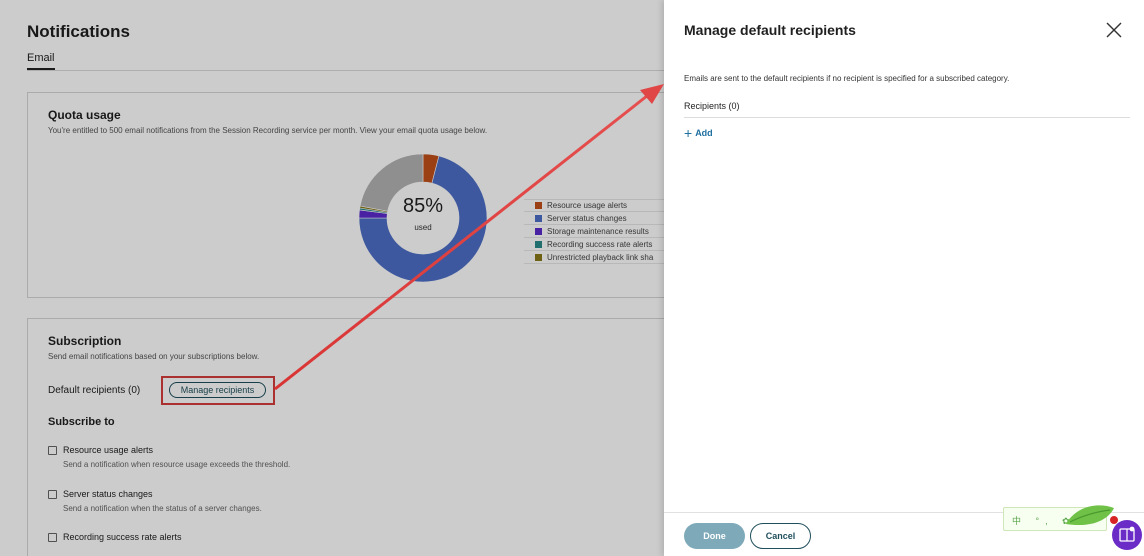 The image size is (1144, 556). What do you see at coordinates (907, 117) in the screenshot?
I see `recipients-divider` at bounding box center [907, 117].